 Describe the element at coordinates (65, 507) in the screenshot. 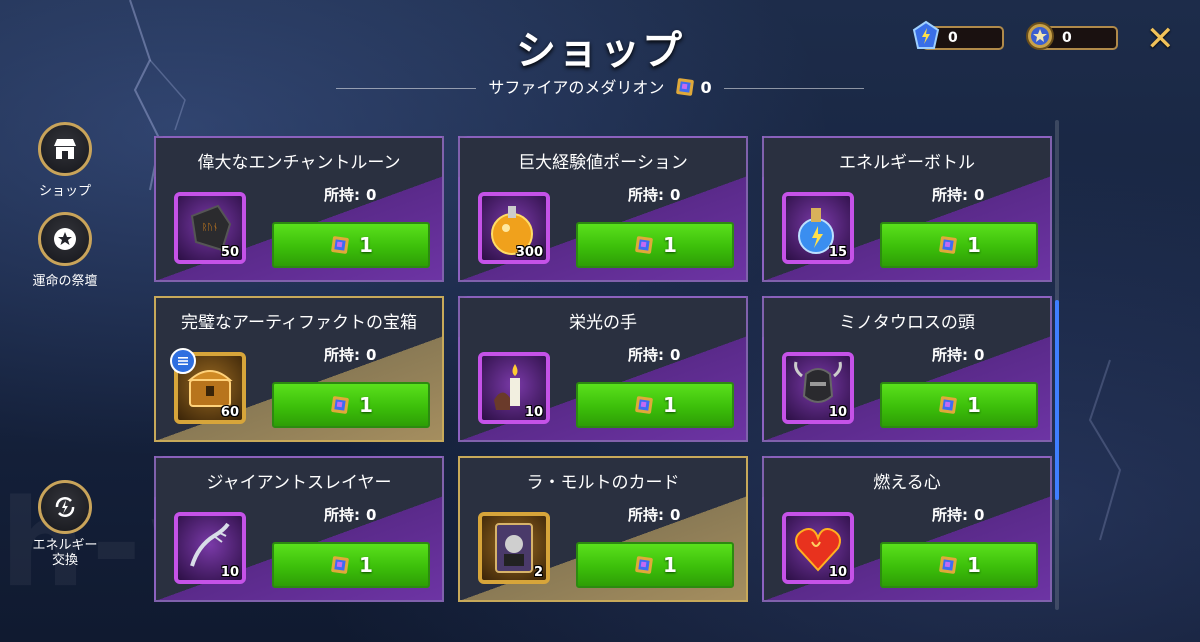

I see `energy-exchange-icon` at that location.